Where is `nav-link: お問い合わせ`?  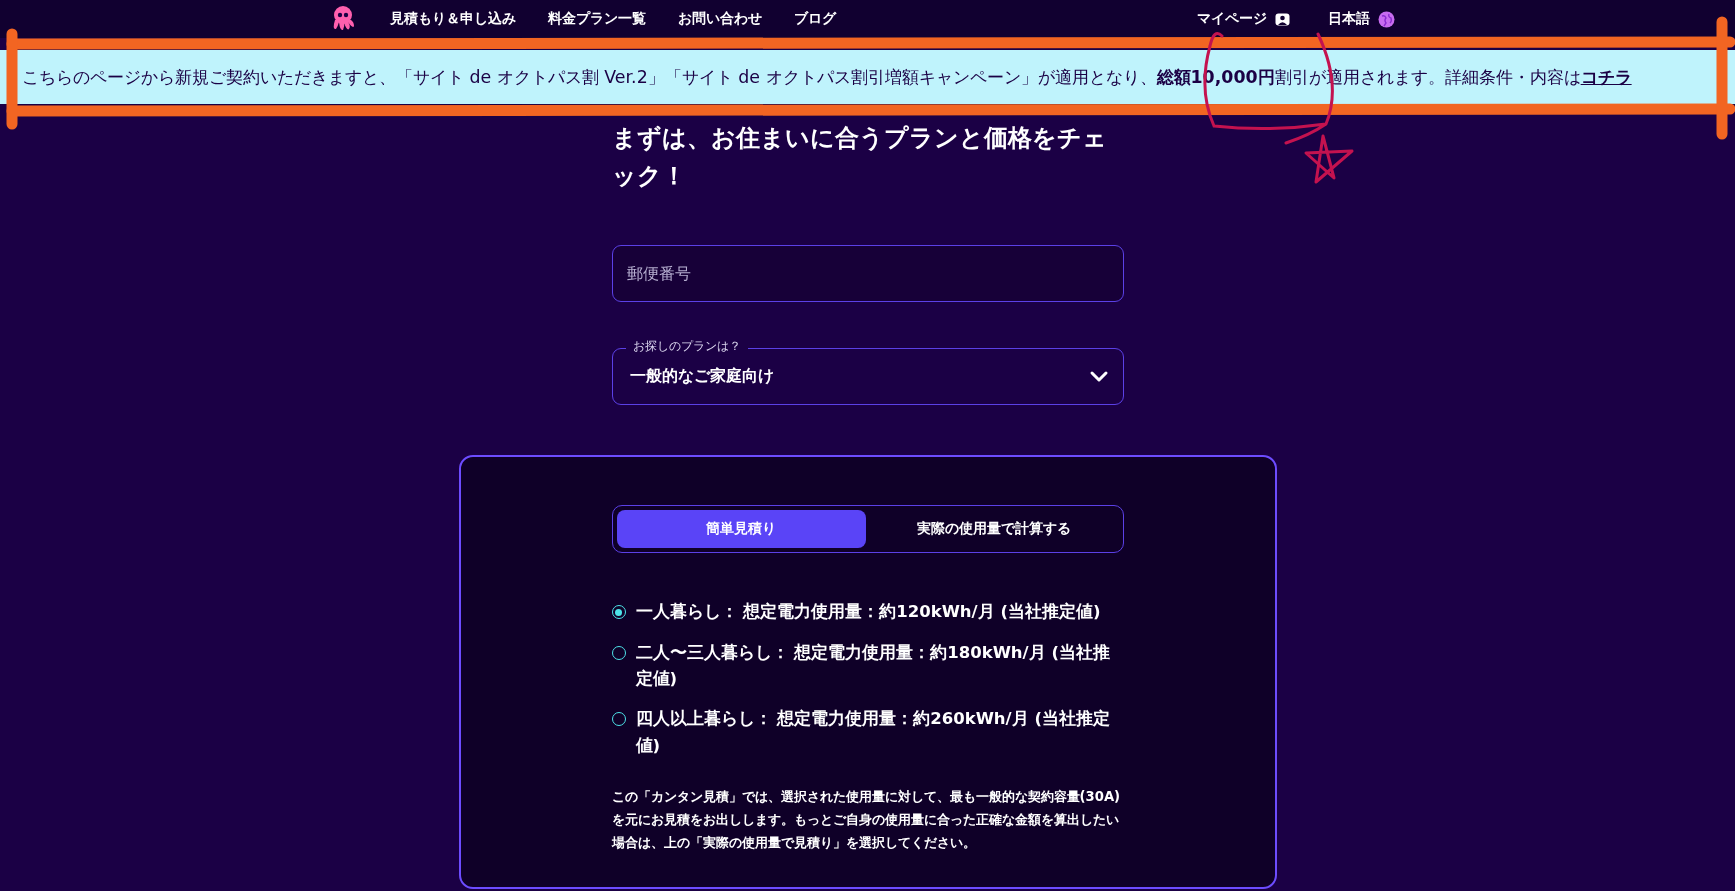 nav-link: お問い合わせ is located at coordinates (720, 19).